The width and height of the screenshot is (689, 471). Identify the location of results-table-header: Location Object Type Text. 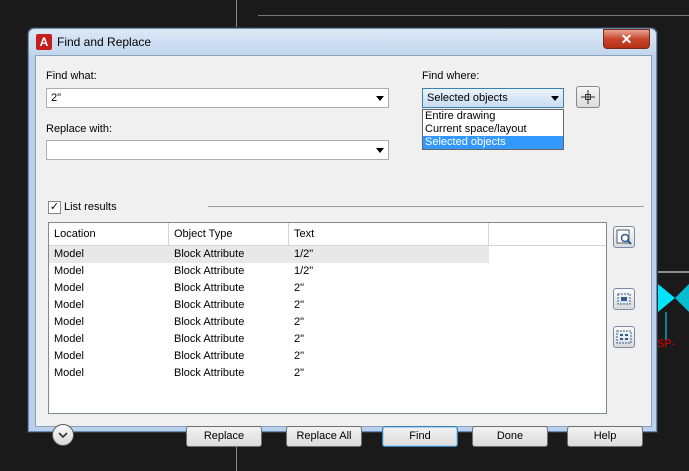
(327, 234).